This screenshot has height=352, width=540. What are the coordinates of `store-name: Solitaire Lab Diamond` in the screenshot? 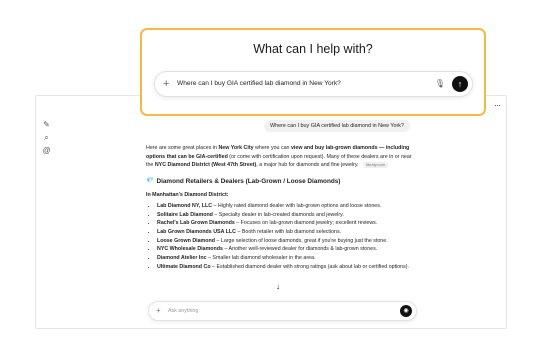 It's located at (185, 214).